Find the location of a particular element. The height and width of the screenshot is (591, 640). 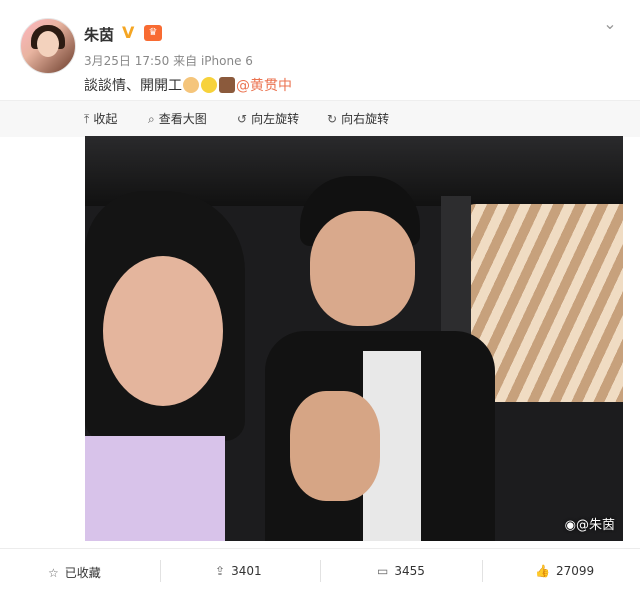

image-toolbar: ⤒ 收起 ⌕ 查看大图 ↺ 向左旋转 ↻ 向右旋转 is located at coordinates (320, 118).